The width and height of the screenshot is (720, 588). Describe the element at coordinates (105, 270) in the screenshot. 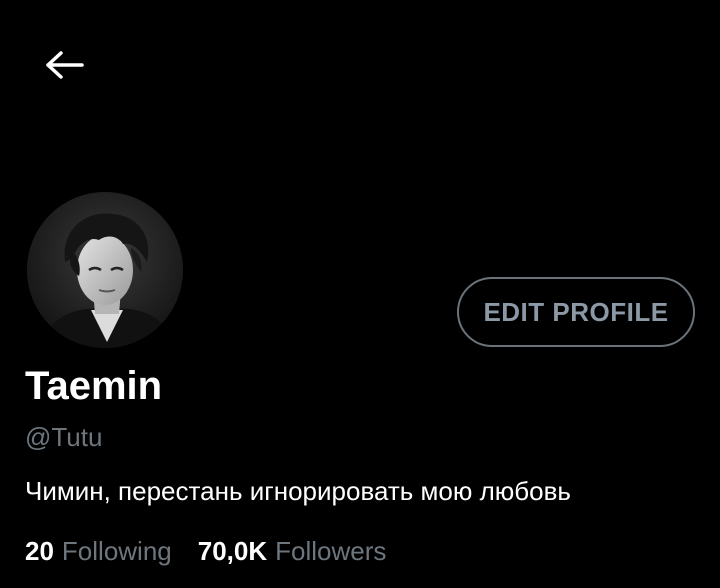

I see `avatar` at that location.